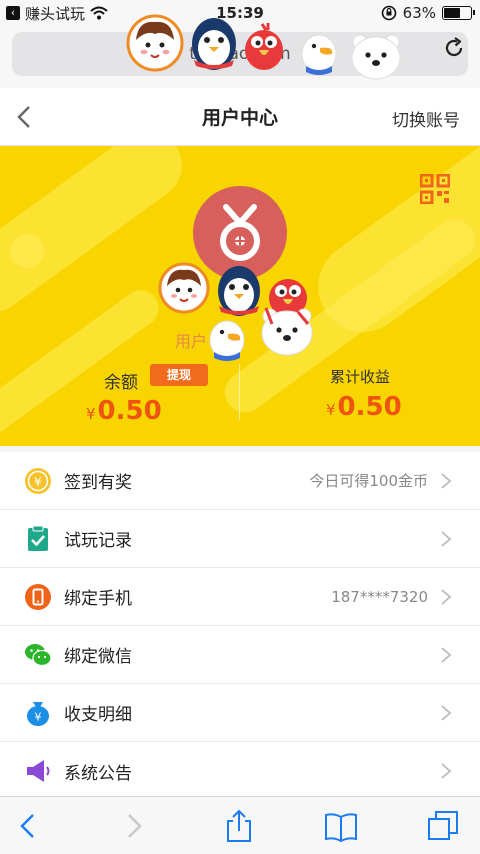 The image size is (480, 854). I want to click on balance-label: 余额, so click(121, 383).